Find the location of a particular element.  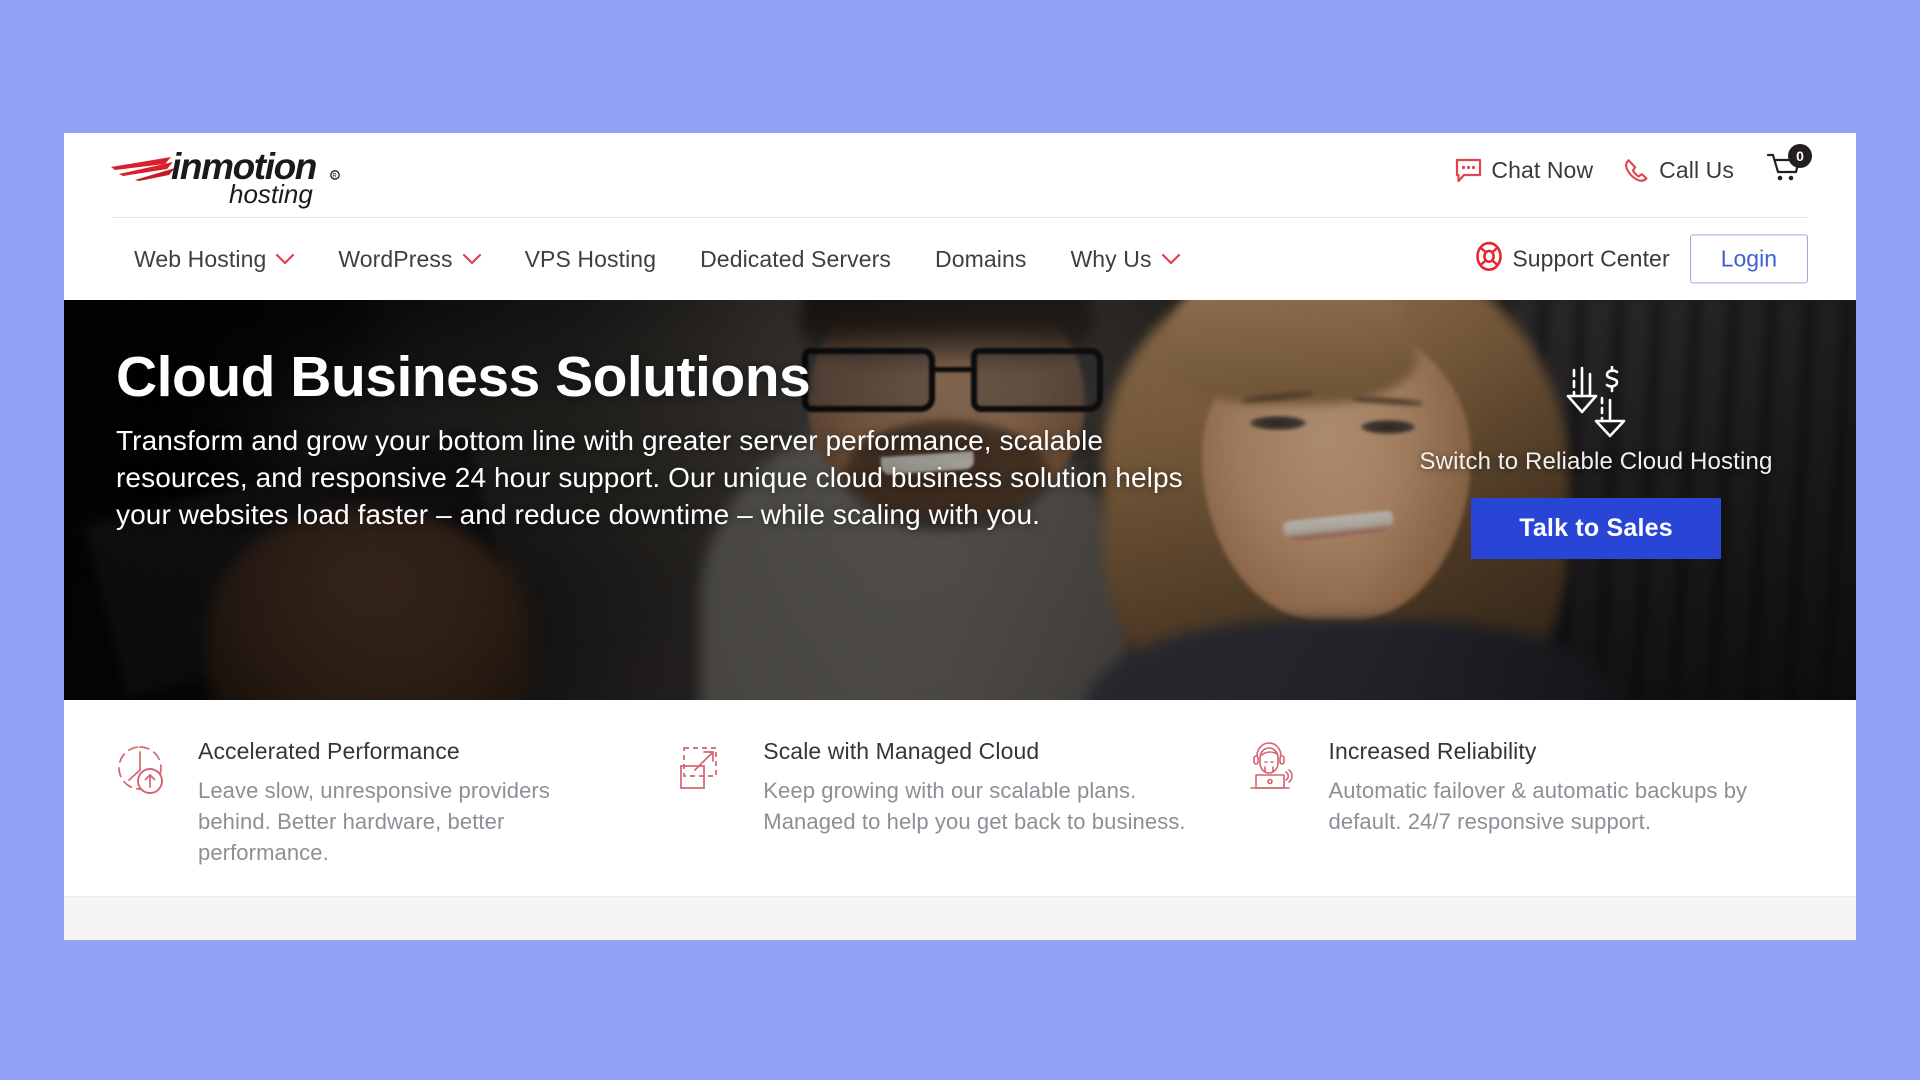

cart-count-badge: 0 is located at coordinates (1800, 156).